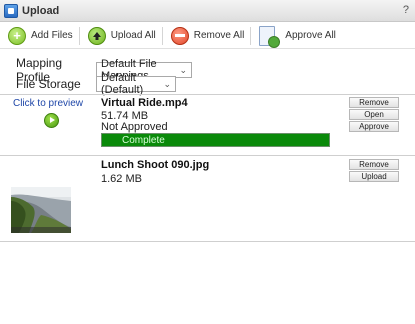 This screenshot has height=324, width=415. I want to click on remove-all-button: Remove All, so click(207, 35).